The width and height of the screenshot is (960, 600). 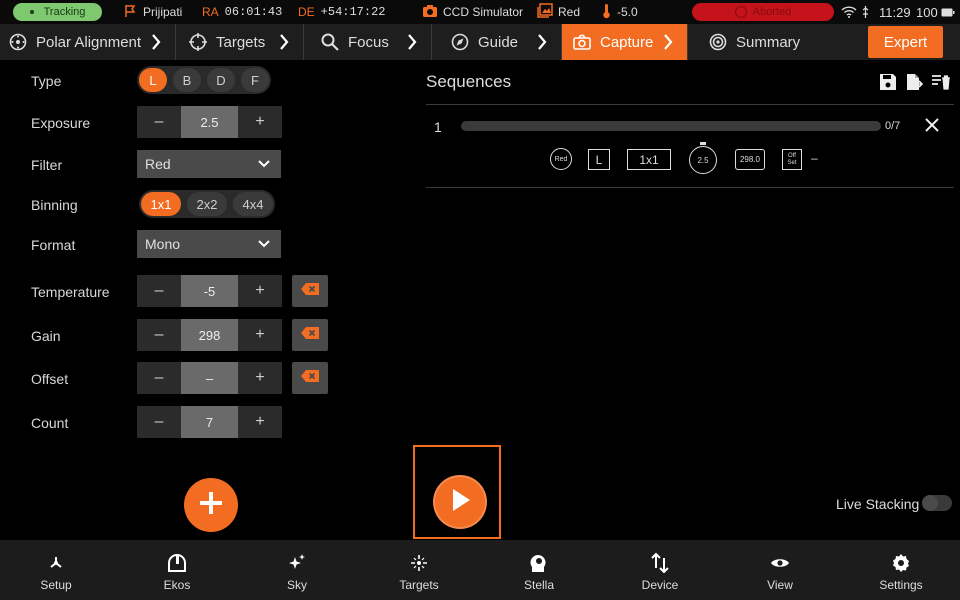 I want to click on camera-indicator: CCD Simulator, so click(x=472, y=12).